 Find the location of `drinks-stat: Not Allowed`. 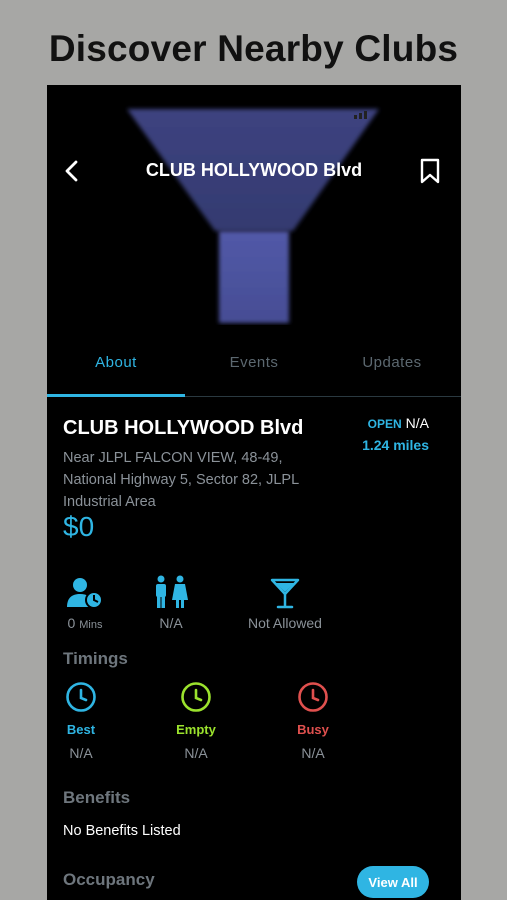

drinks-stat: Not Allowed is located at coordinates (285, 603).